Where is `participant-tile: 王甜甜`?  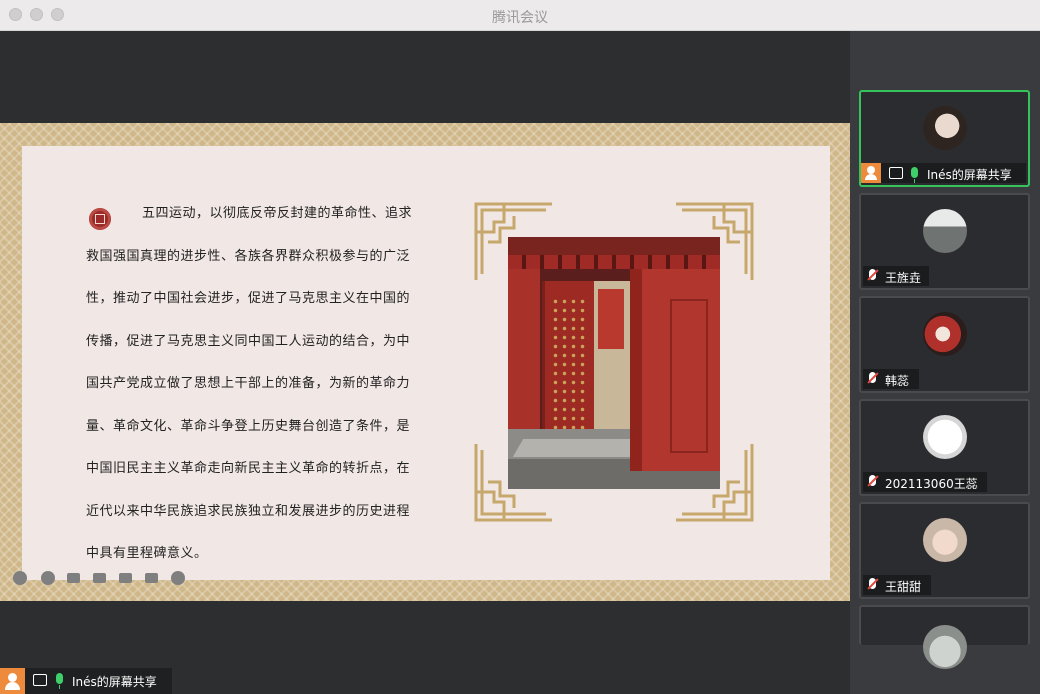 participant-tile: 王甜甜 is located at coordinates (944, 550).